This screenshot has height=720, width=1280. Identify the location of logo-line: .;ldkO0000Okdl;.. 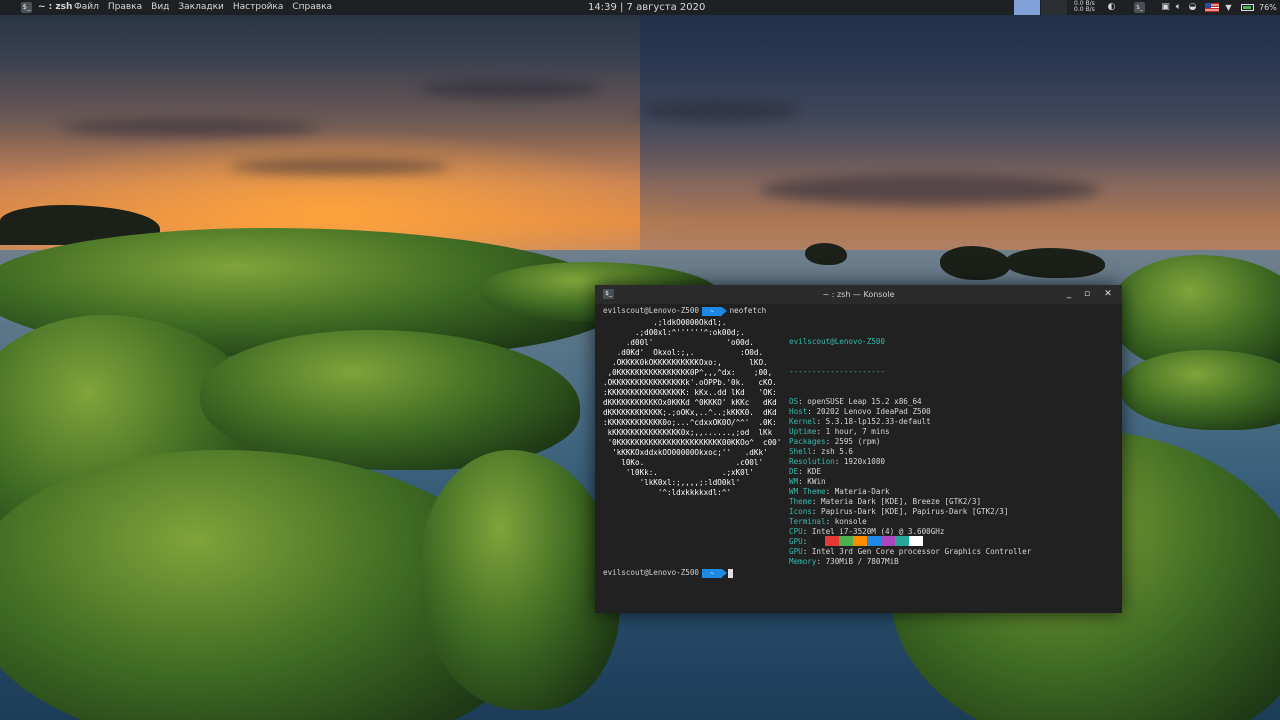
(665, 322).